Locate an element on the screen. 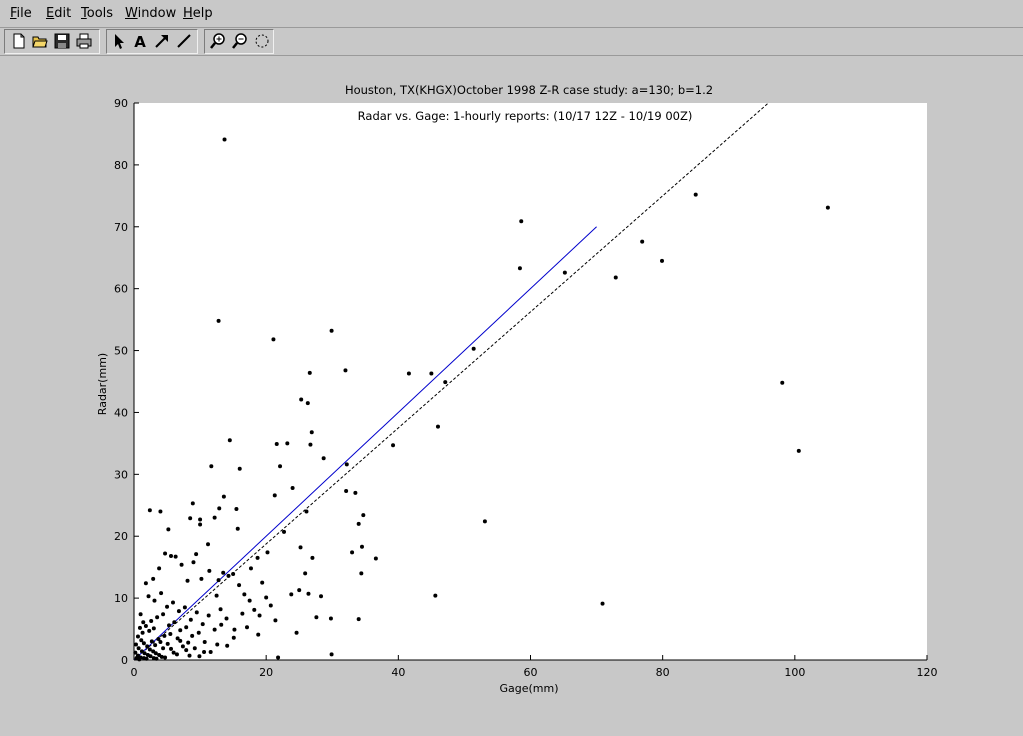 The image size is (1023, 736). x-tick-label: 40 is located at coordinates (398, 672).